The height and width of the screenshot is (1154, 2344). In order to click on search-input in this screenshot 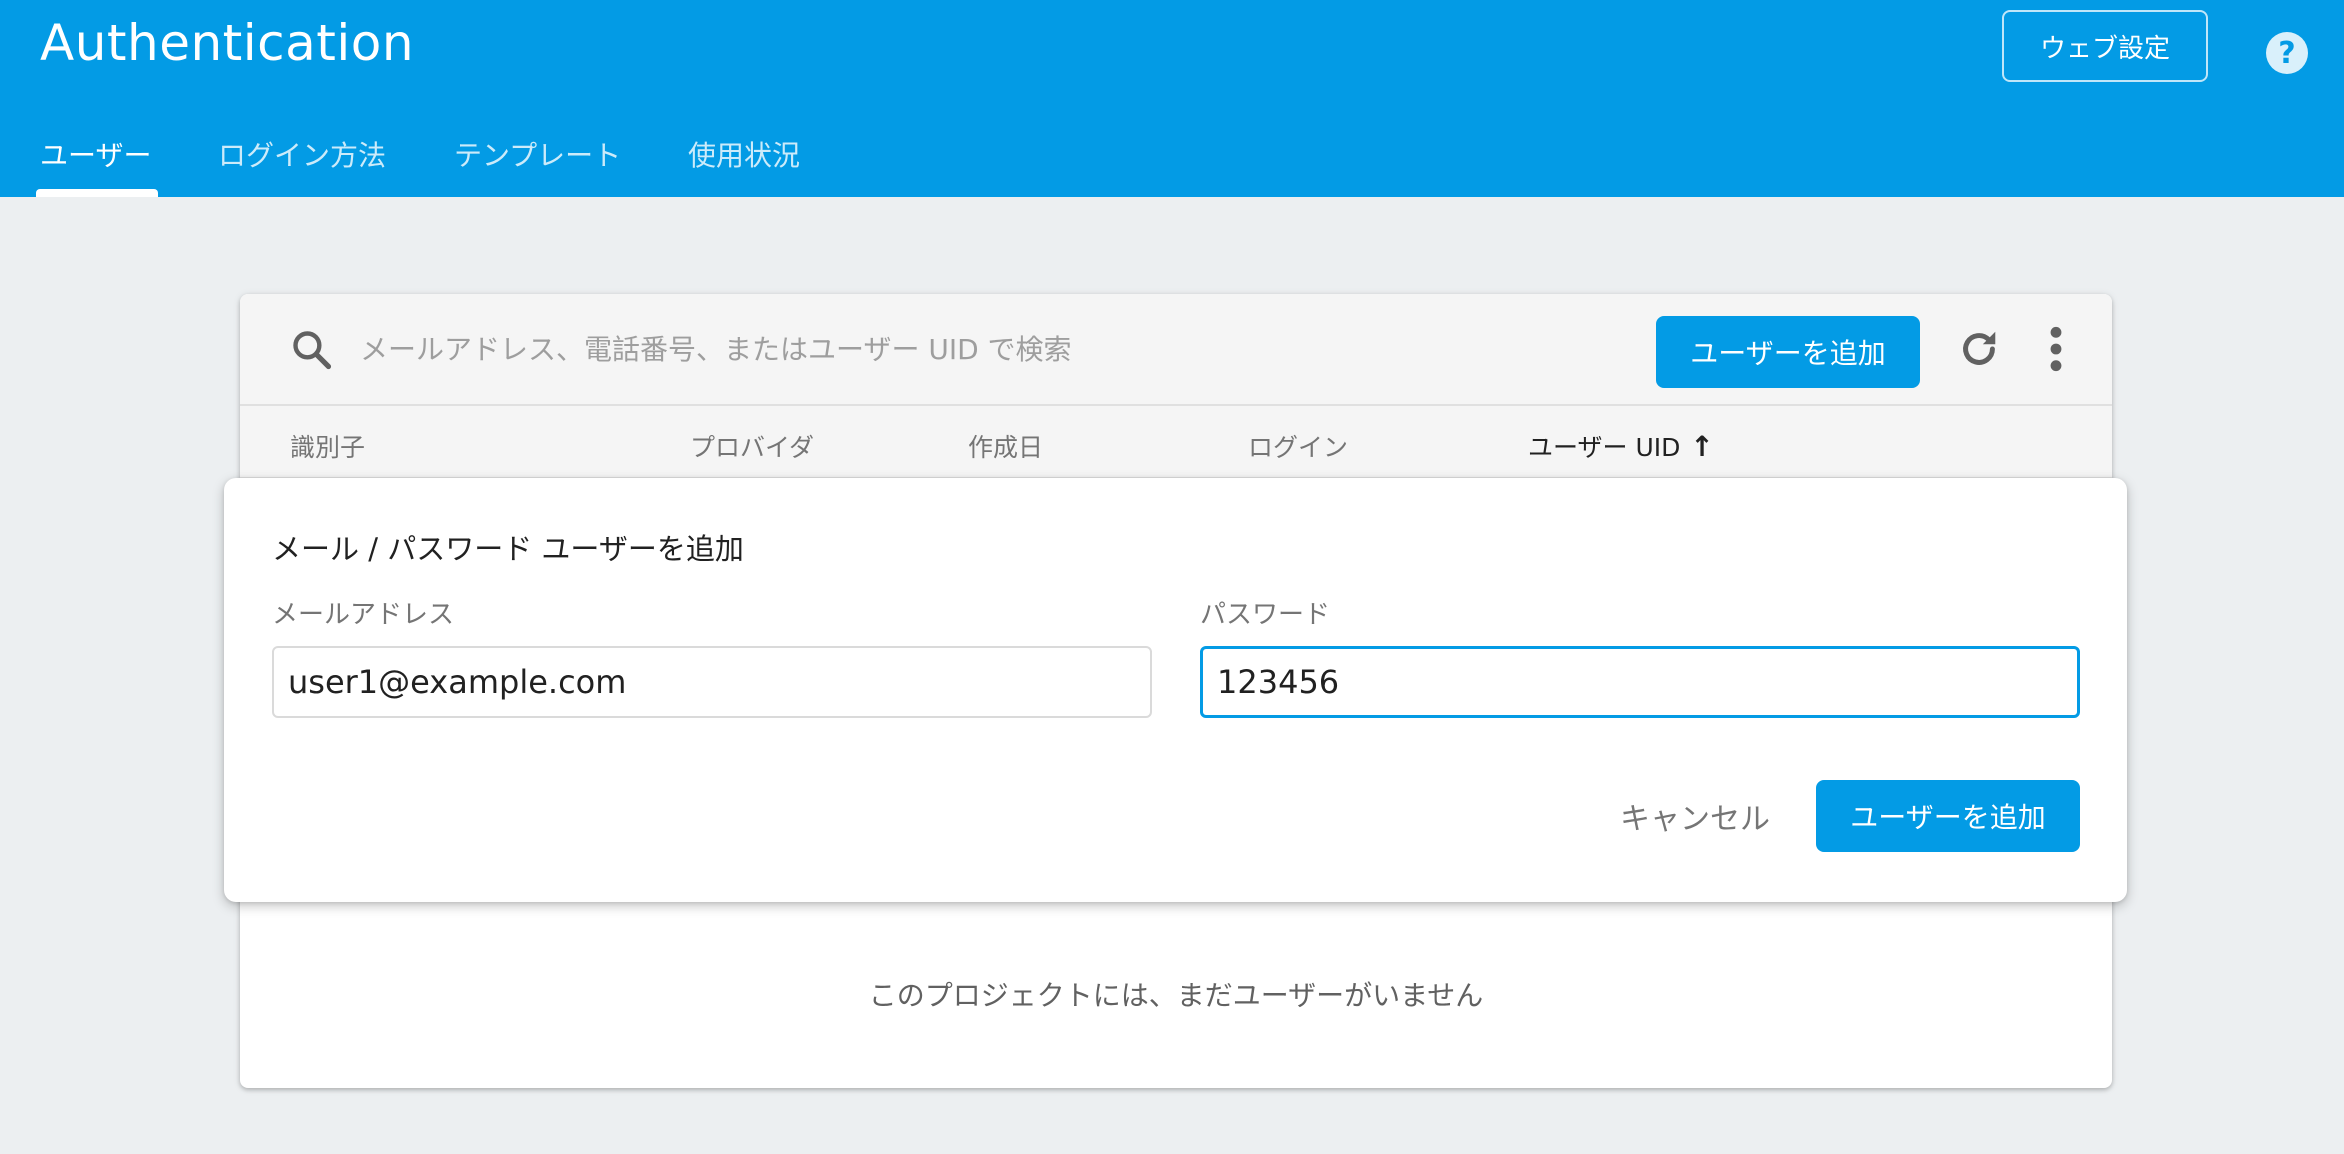, I will do `click(860, 349)`.